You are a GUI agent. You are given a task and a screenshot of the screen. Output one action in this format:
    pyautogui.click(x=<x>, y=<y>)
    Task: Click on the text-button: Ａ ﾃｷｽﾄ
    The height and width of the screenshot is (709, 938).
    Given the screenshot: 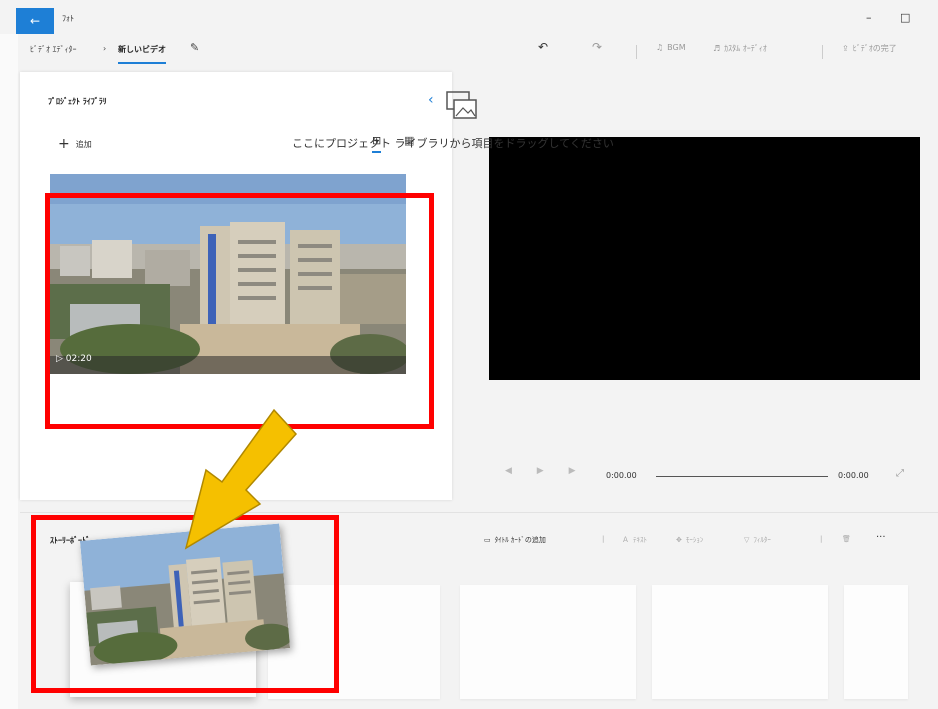 What is the action you would take?
    pyautogui.click(x=634, y=540)
    